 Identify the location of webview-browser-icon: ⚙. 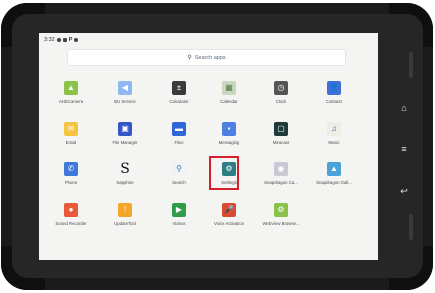
(281, 210).